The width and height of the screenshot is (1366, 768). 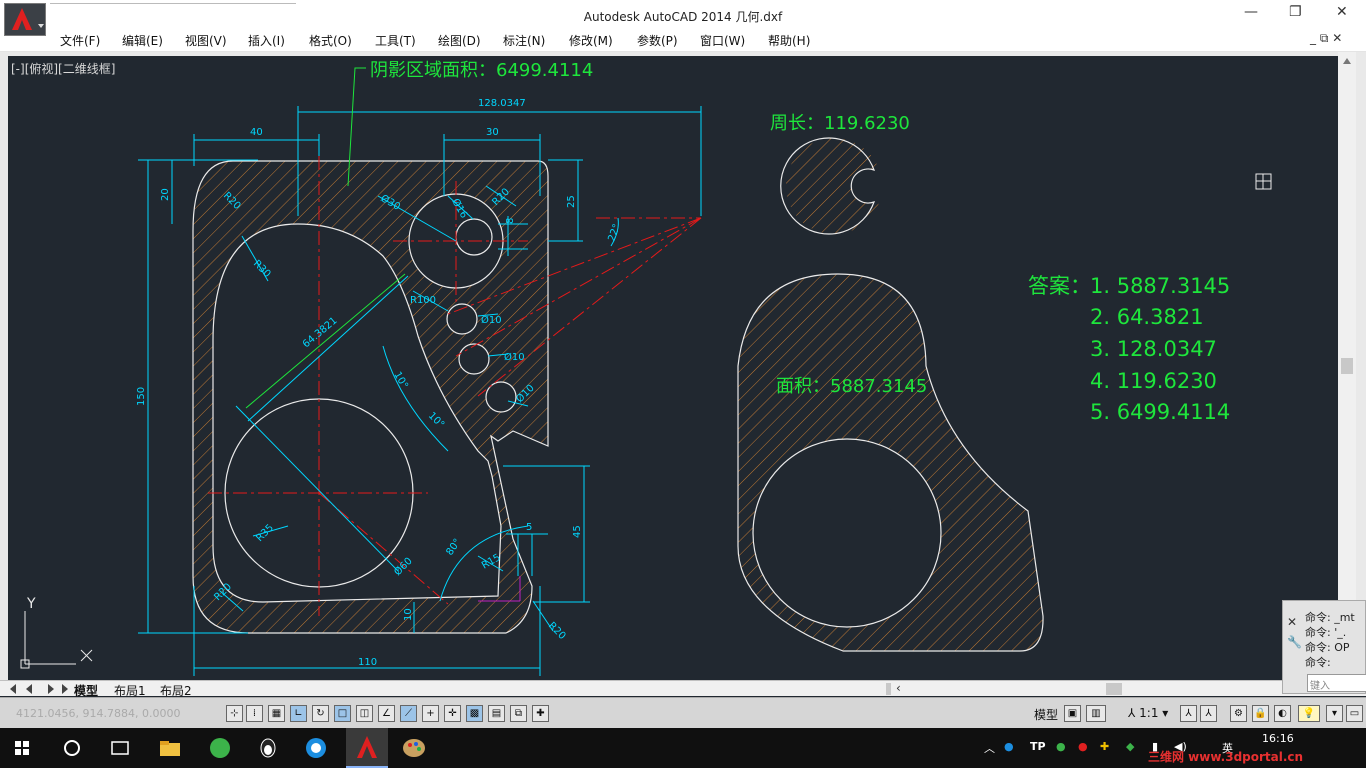 What do you see at coordinates (165, 194) in the screenshot?
I see `dim-20: 20` at bounding box center [165, 194].